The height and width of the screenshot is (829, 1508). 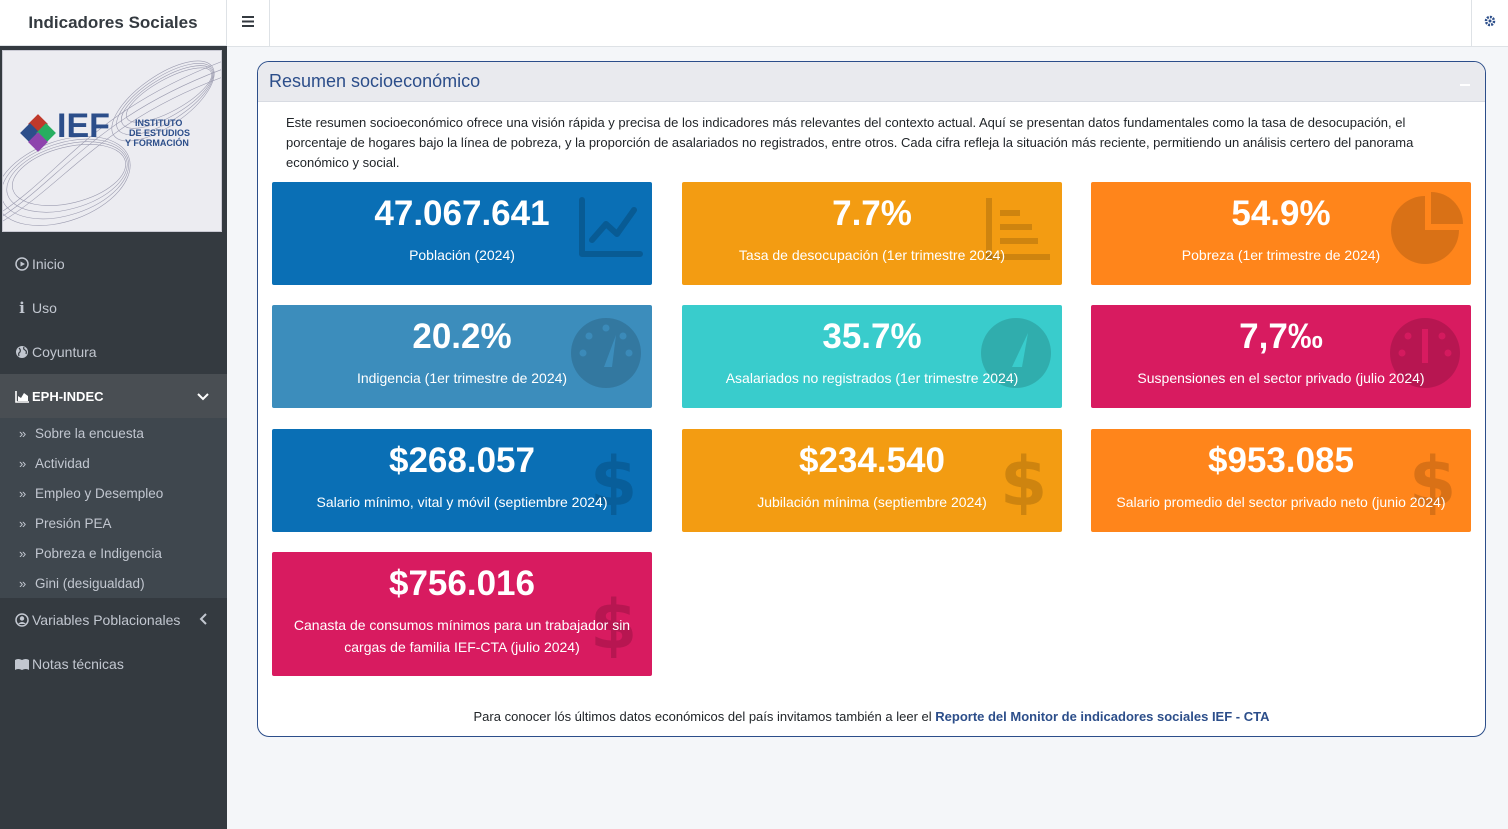 I want to click on stat-box-poblacion: 47.067.641 Población (2024), so click(x=462, y=233).